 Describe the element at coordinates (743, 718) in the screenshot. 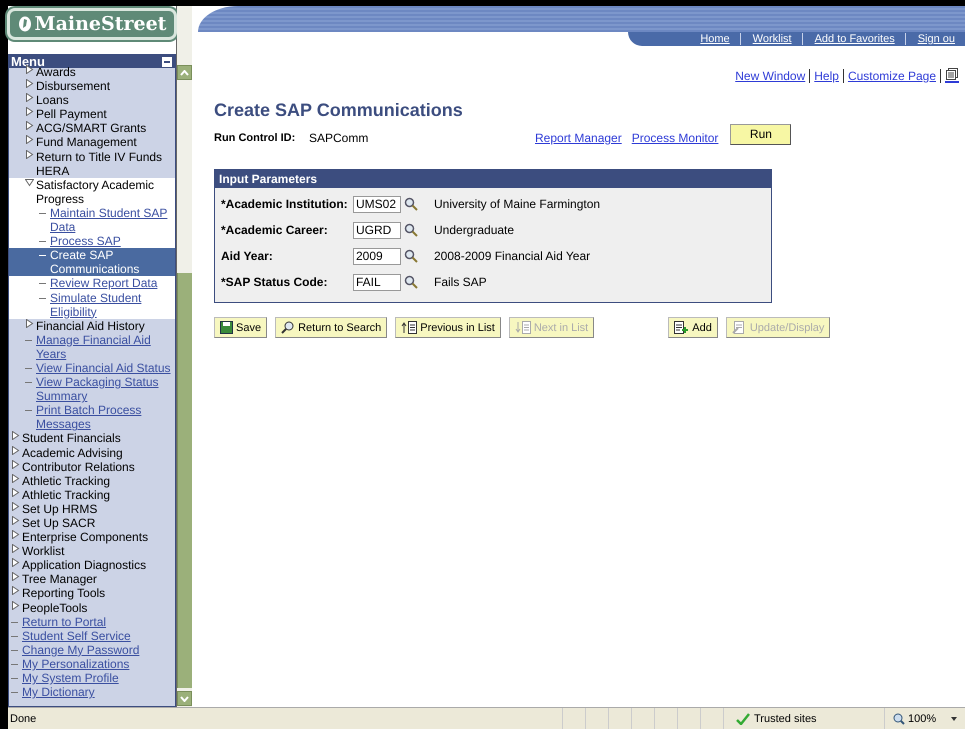

I see `checkmark-icon` at that location.